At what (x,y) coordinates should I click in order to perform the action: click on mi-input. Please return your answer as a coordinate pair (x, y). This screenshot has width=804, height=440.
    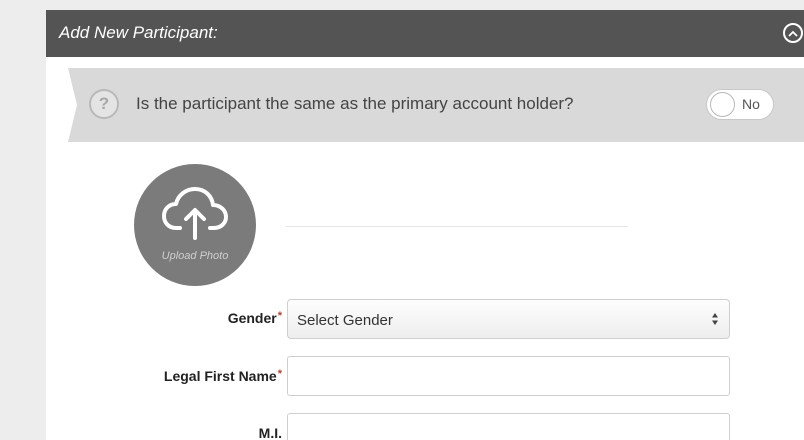
    Looking at the image, I should click on (508, 426).